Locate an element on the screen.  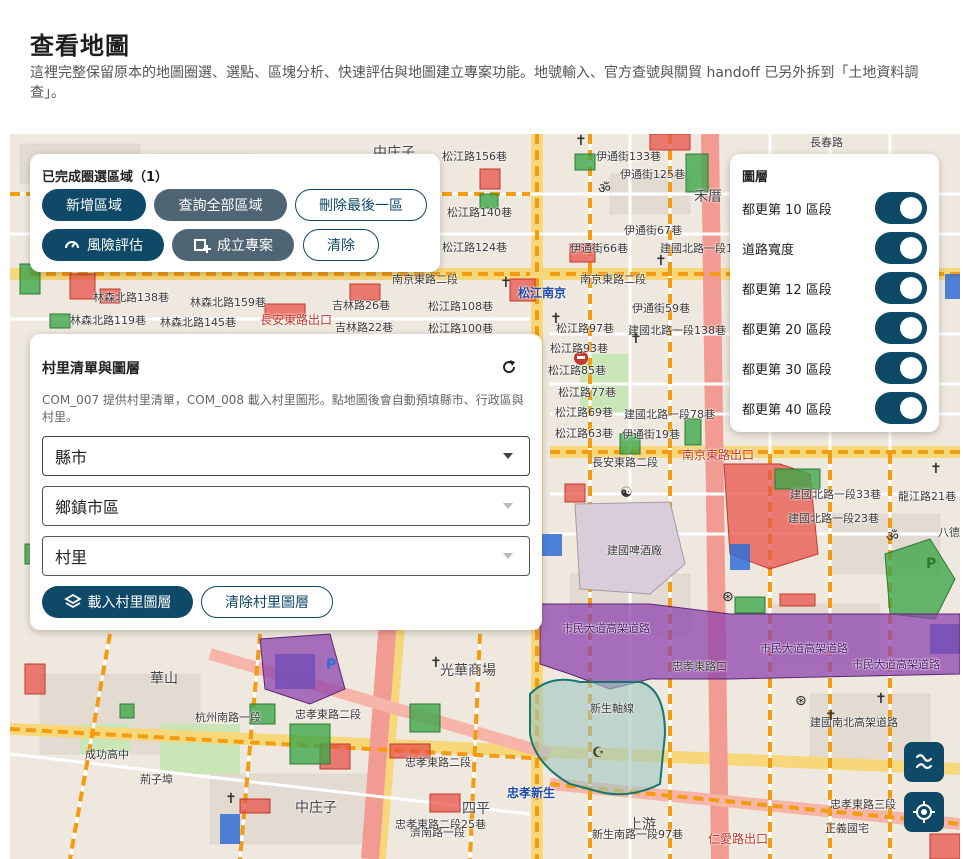
delete-last-button: 刪除最後一區 is located at coordinates (361, 205).